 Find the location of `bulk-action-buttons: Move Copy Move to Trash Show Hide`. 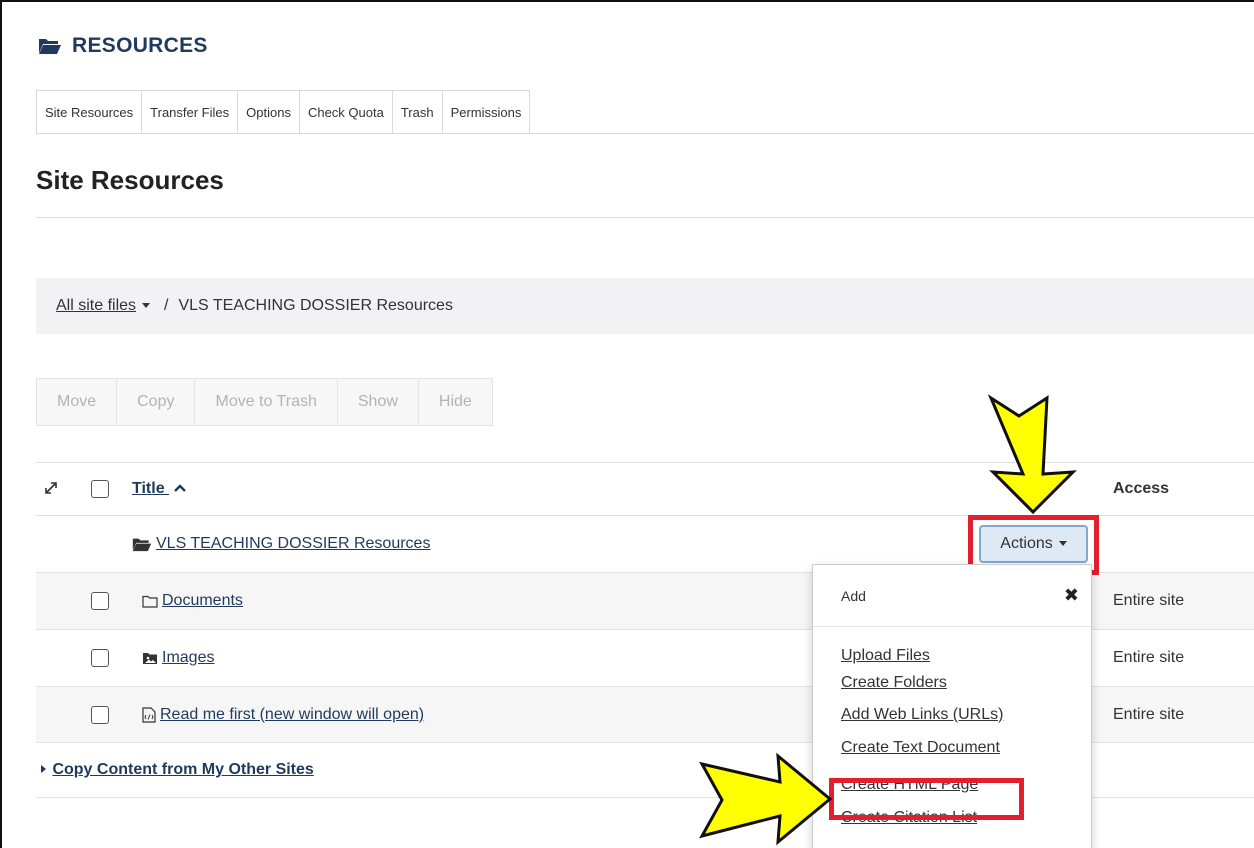

bulk-action-buttons: Move Copy Move to Trash Show Hide is located at coordinates (264, 402).